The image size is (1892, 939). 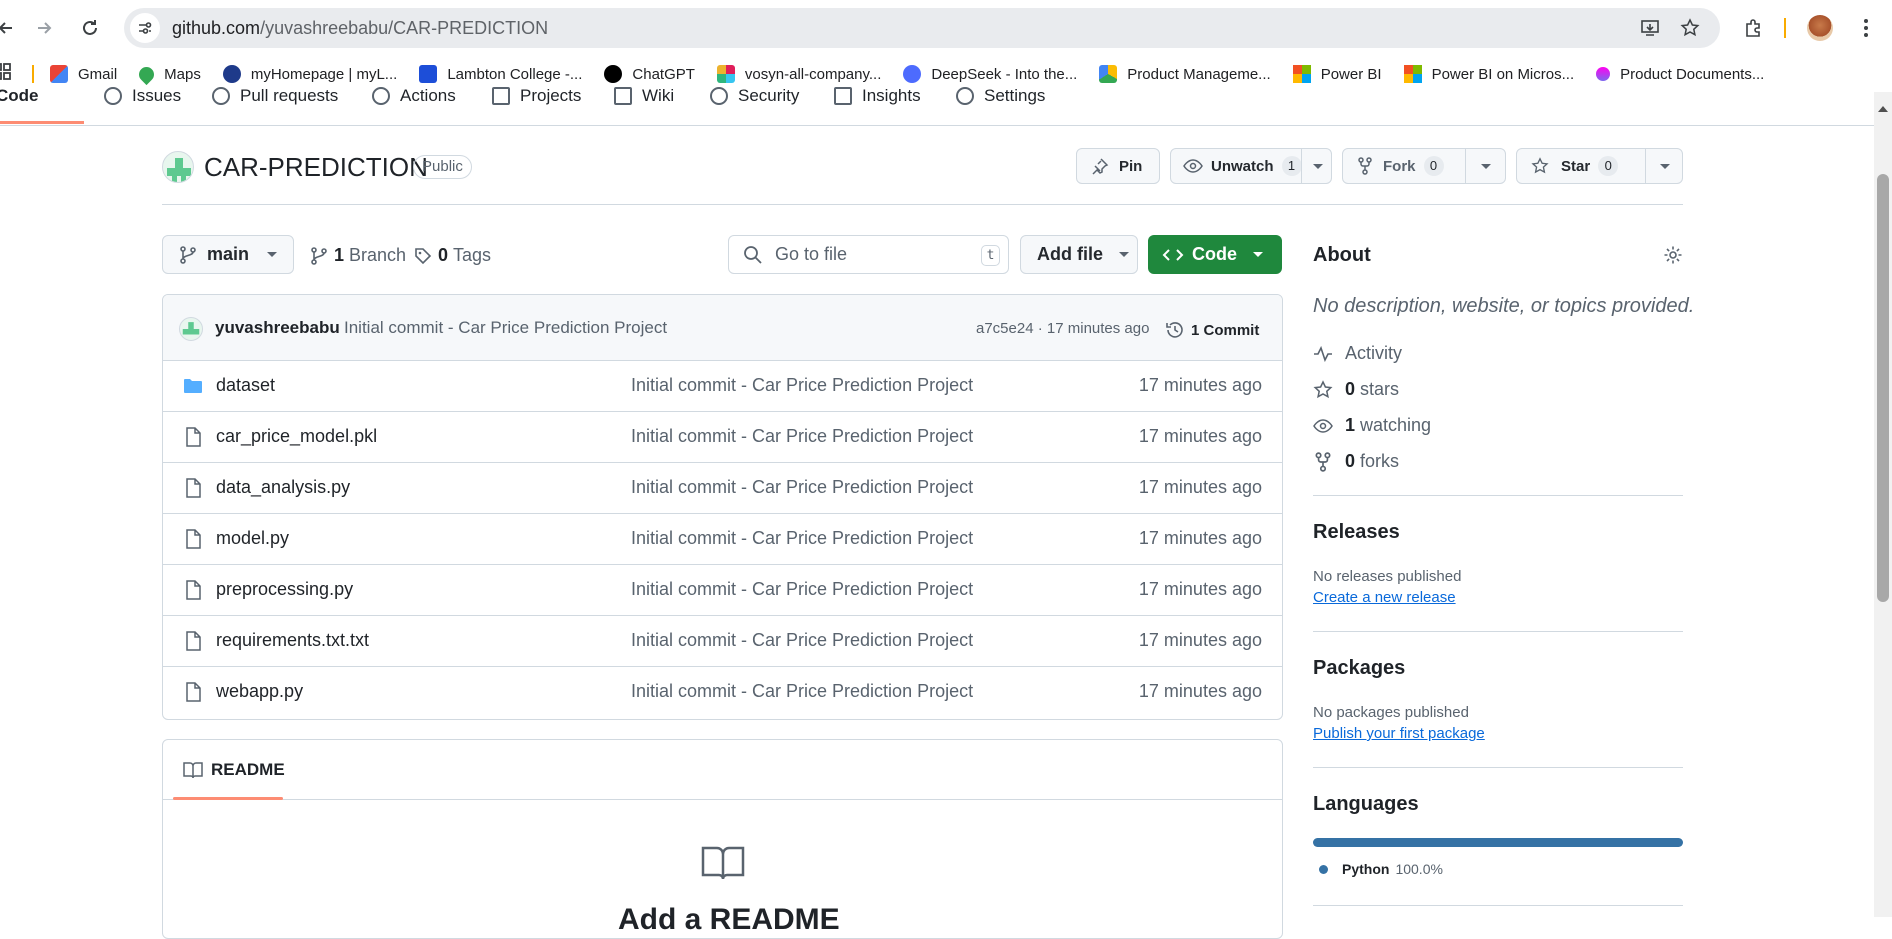 What do you see at coordinates (1650, 28) in the screenshot?
I see `install-app-icon` at bounding box center [1650, 28].